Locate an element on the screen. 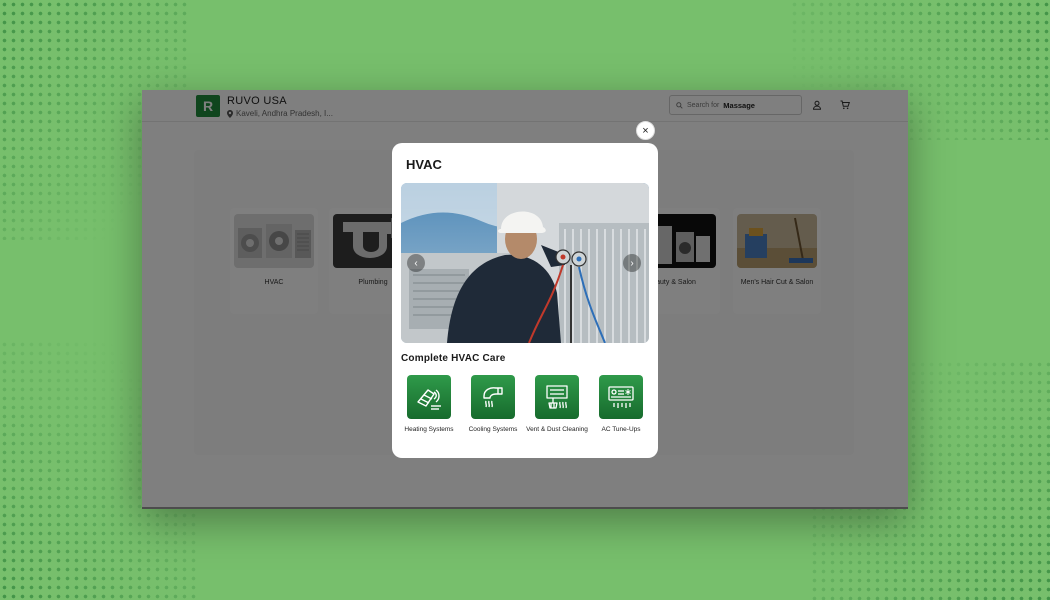 This screenshot has width=1050, height=600. modal-title: HVAC is located at coordinates (424, 164).